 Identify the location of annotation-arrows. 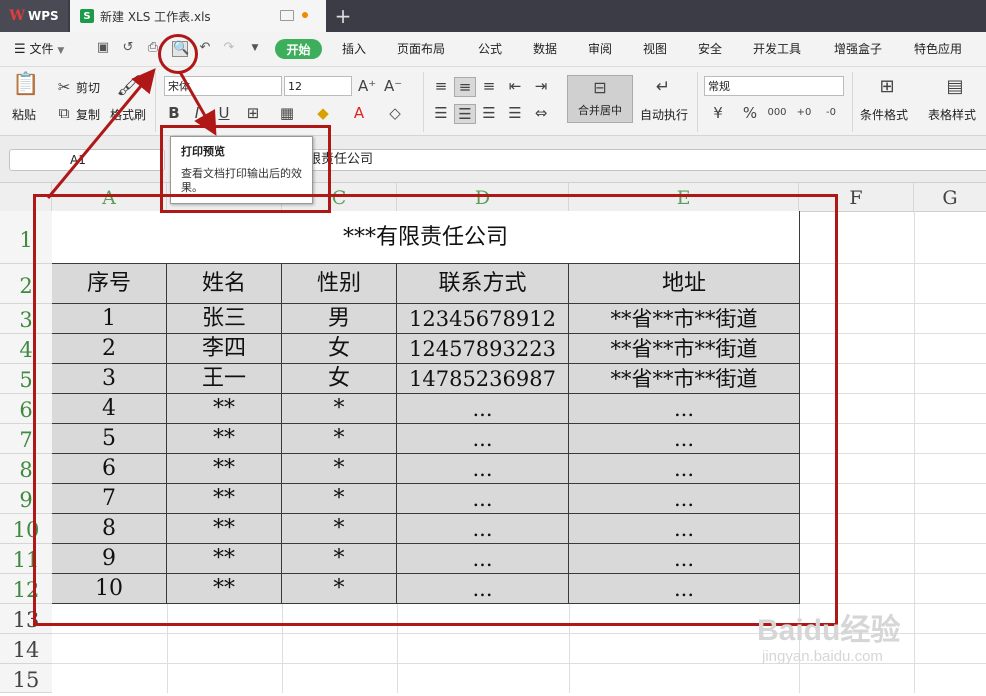
(131, 133).